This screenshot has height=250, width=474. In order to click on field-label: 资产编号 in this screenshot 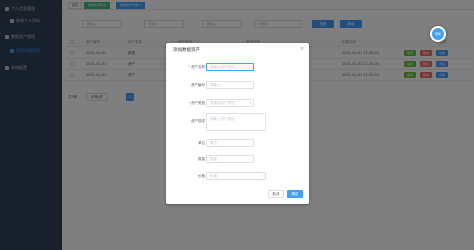, I will do `click(198, 85)`.